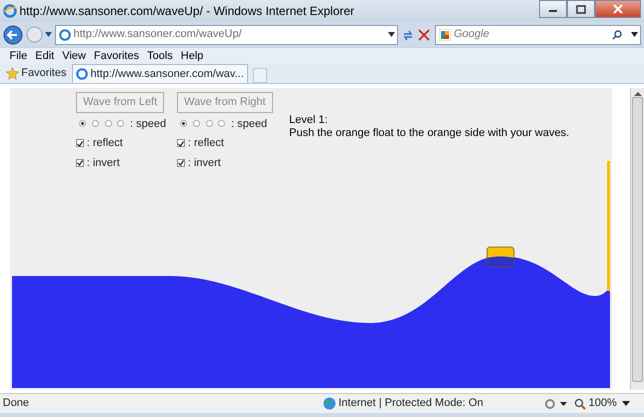 This screenshot has height=417, width=644. What do you see at coordinates (117, 56) in the screenshot?
I see `menu-item: Favorites` at bounding box center [117, 56].